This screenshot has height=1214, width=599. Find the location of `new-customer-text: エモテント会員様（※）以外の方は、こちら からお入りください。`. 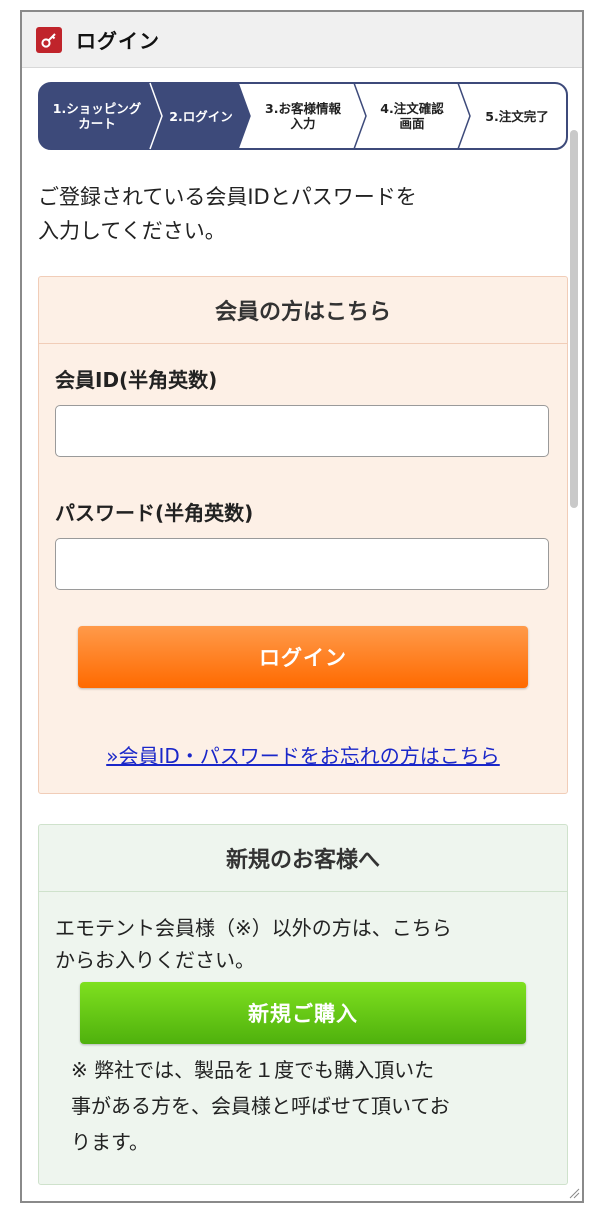

new-customer-text: エモテント会員様（※）以外の方は、こちら からお入りください。 is located at coordinates (303, 944).